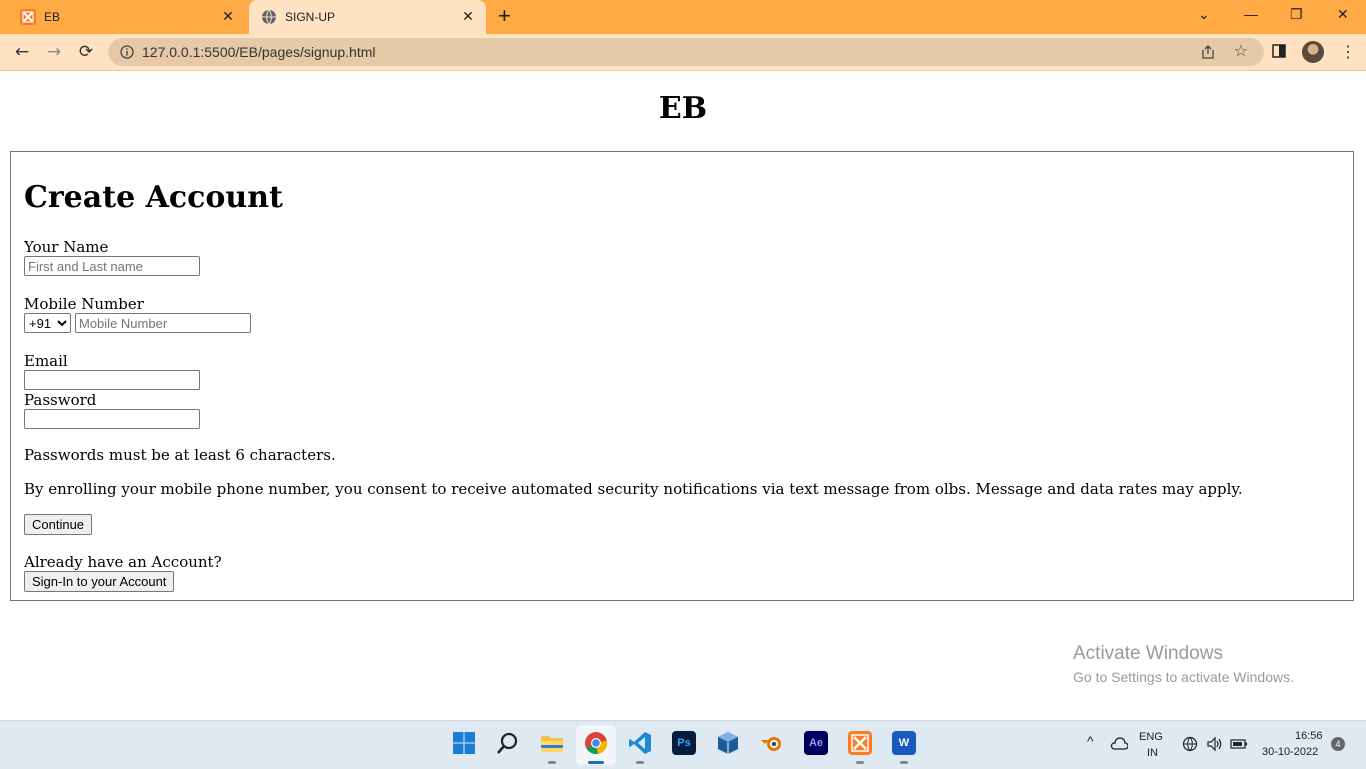 The width and height of the screenshot is (1366, 769). What do you see at coordinates (1148, 653) in the screenshot?
I see `activate-windows-title: Activate Windows` at bounding box center [1148, 653].